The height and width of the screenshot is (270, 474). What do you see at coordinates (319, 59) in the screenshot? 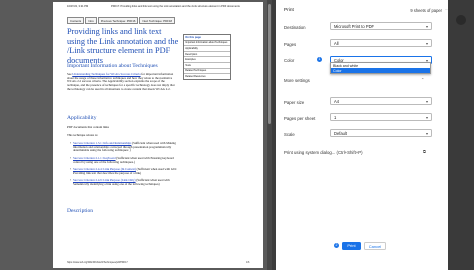
I see `step-badge-color: 1` at bounding box center [319, 59].